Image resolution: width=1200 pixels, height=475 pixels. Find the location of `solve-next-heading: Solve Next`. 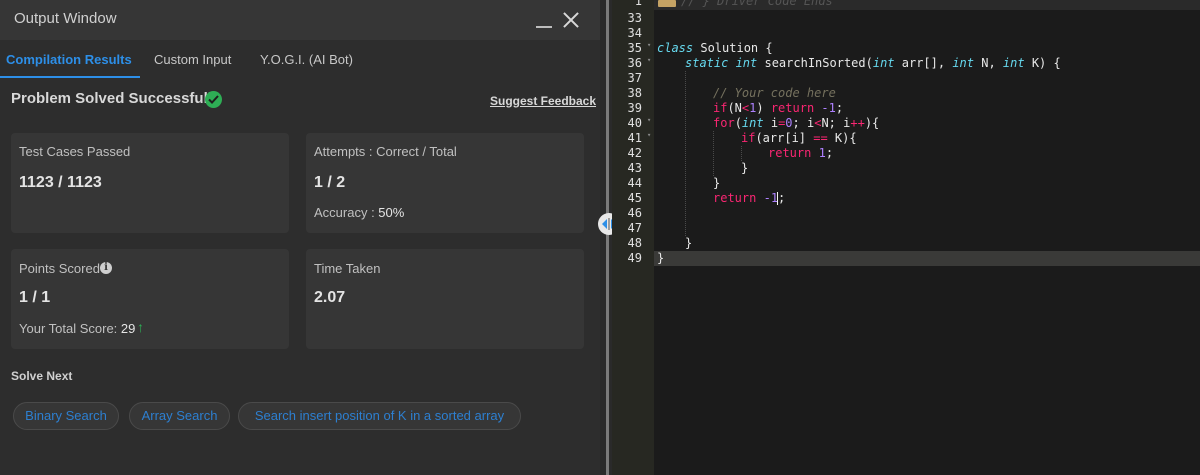

solve-next-heading: Solve Next is located at coordinates (42, 376).